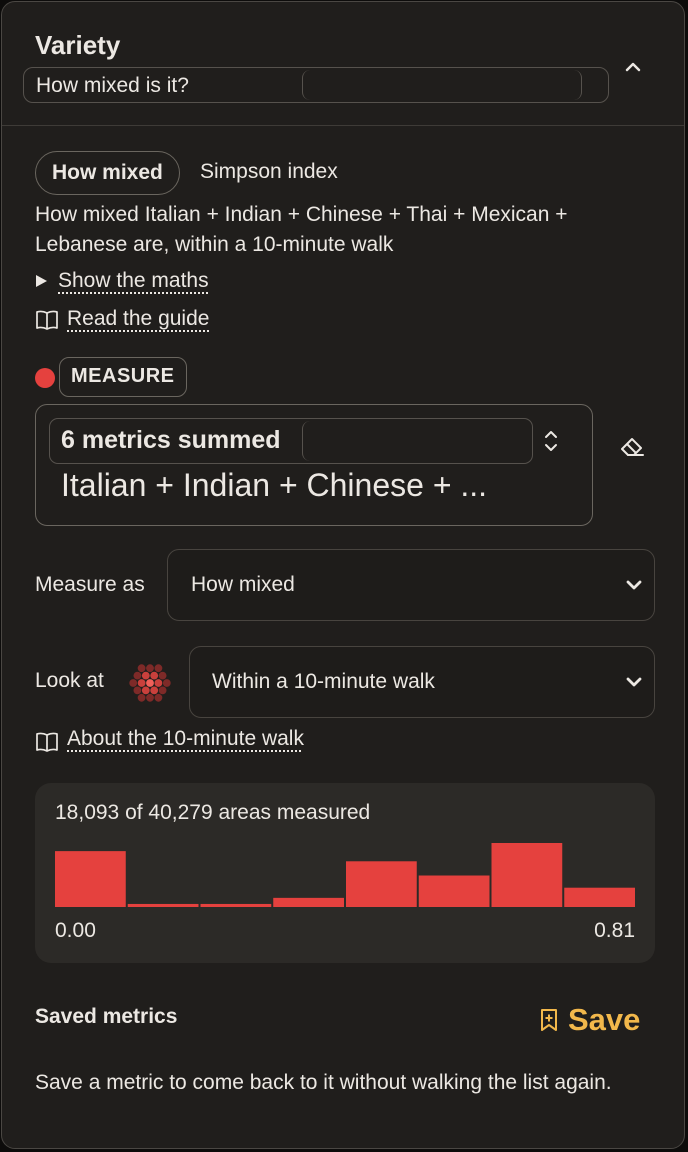 The image size is (688, 1152). Describe the element at coordinates (171, 440) in the screenshot. I see `metric-selector-title: 6 metrics summed` at that location.